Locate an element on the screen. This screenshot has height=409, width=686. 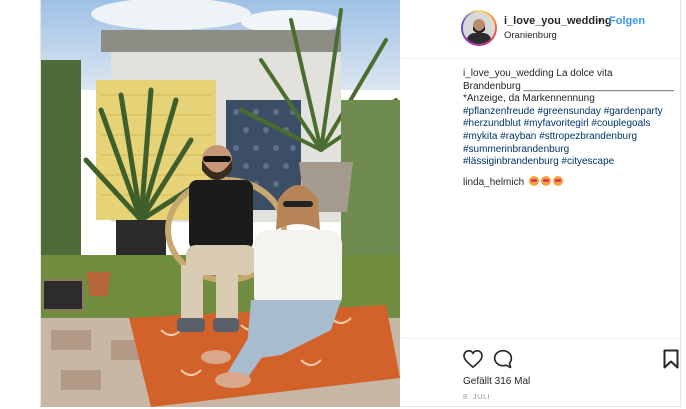
post-actions: Gefällt 316 Mal 8. JULI is located at coordinates (540, 373).